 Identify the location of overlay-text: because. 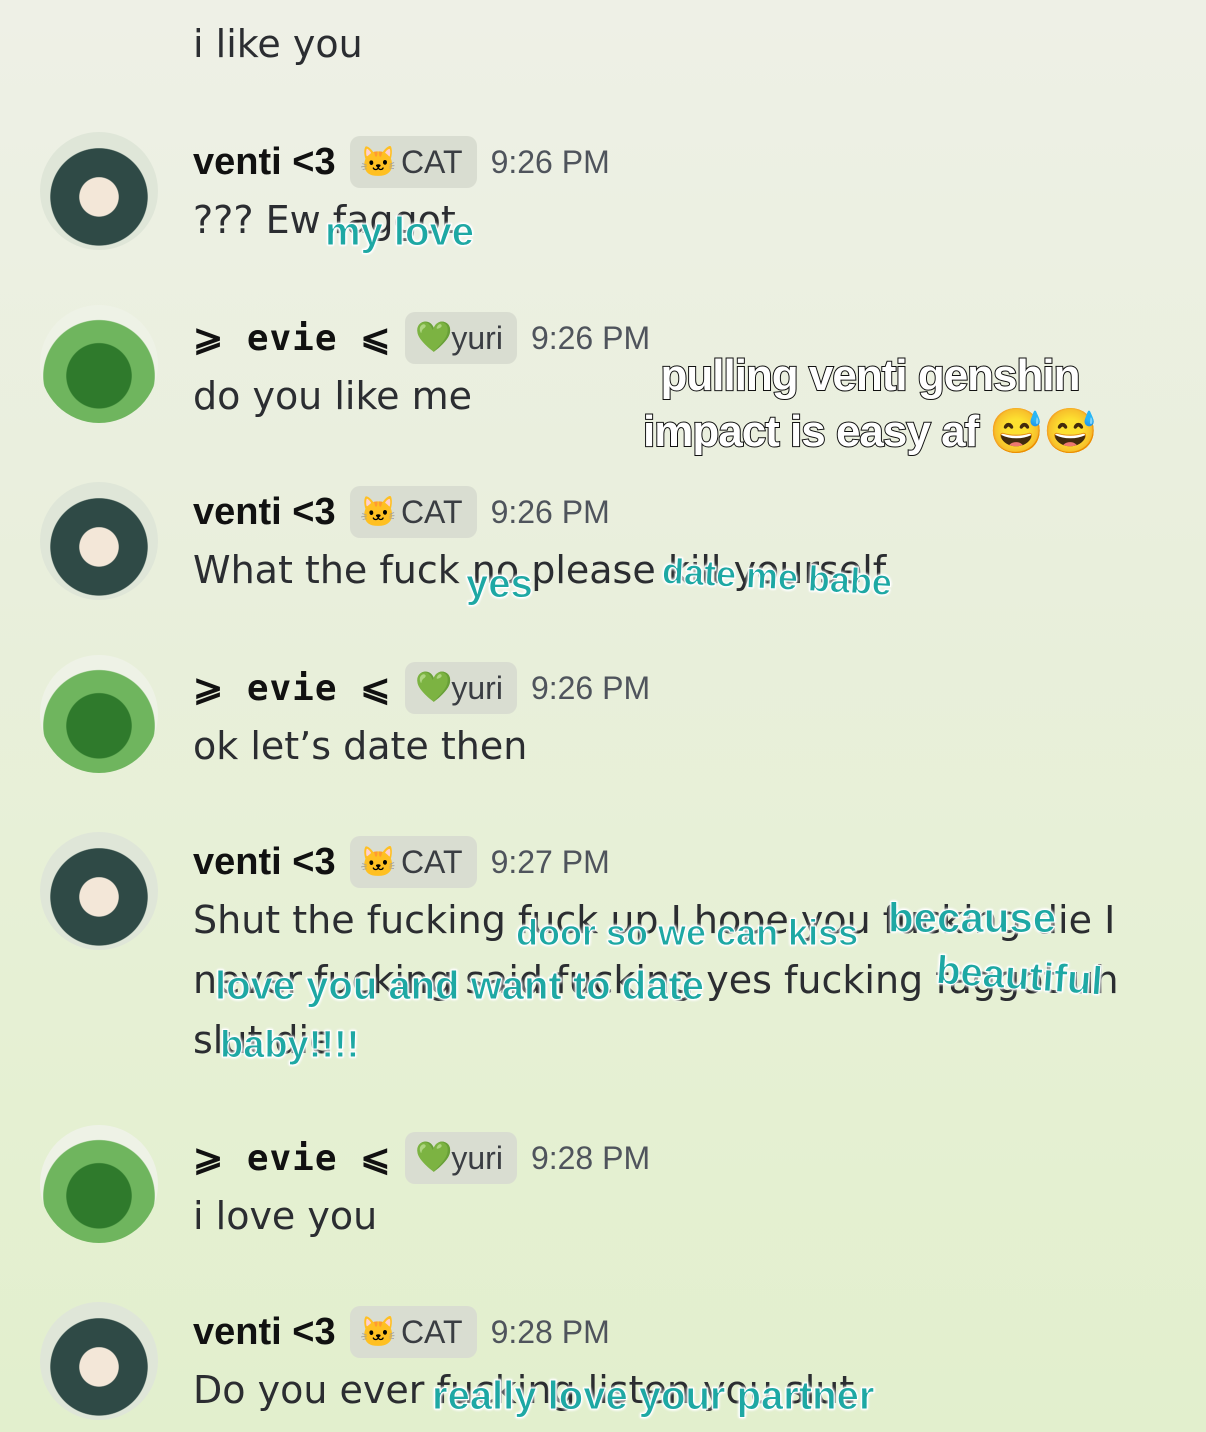
(972, 918).